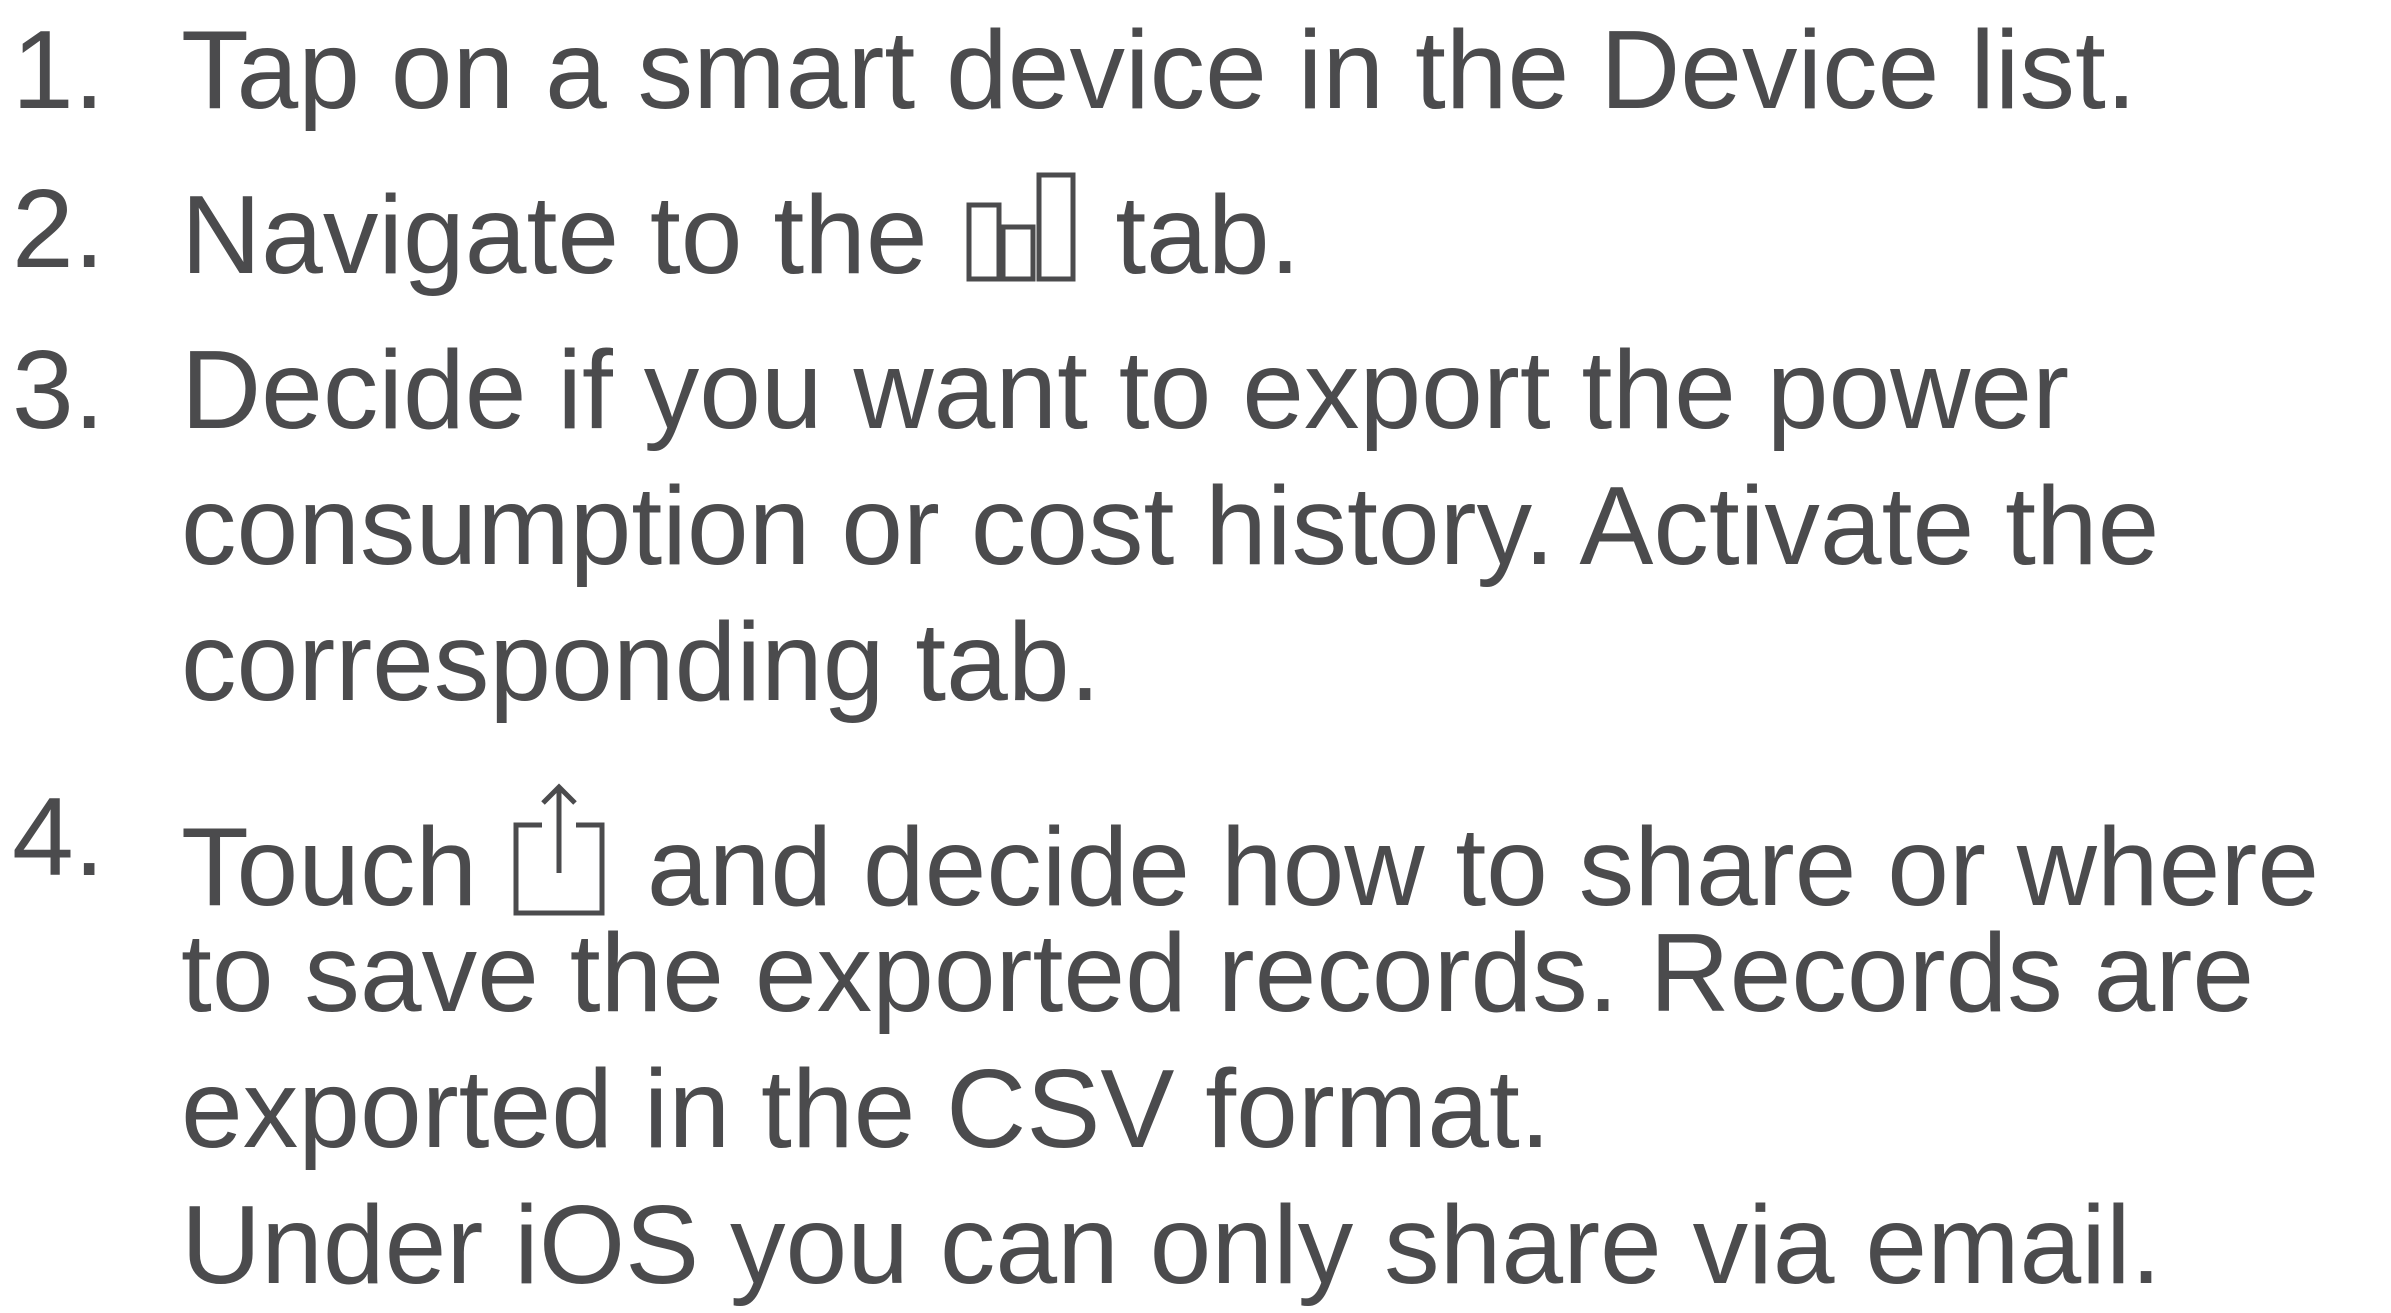 This screenshot has width=2391, height=1313. Describe the element at coordinates (559, 849) in the screenshot. I see `share-icon` at that location.